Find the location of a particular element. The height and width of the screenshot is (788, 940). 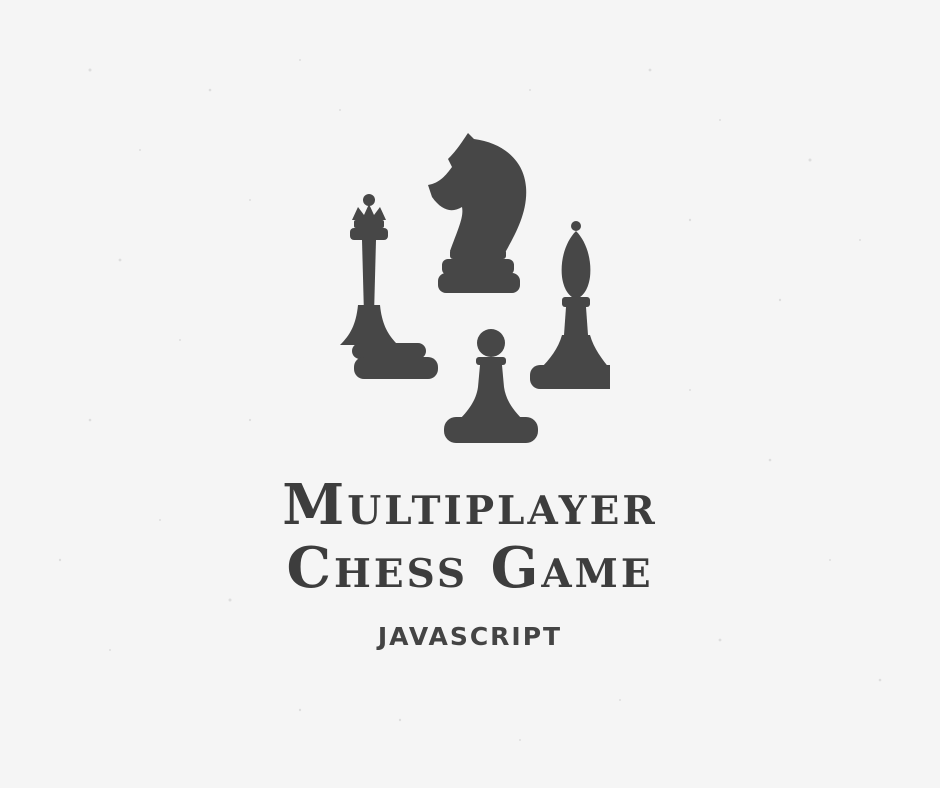

title-line-1: Multiplayer is located at coordinates (470, 505).